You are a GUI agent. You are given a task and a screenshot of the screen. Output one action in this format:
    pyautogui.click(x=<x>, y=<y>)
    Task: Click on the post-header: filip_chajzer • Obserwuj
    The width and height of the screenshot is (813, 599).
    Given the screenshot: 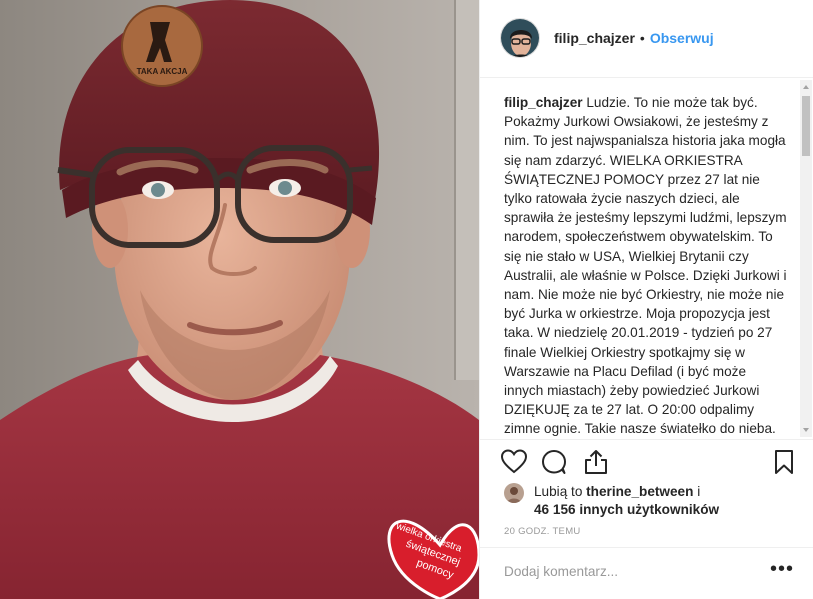 What is the action you would take?
    pyautogui.click(x=650, y=38)
    